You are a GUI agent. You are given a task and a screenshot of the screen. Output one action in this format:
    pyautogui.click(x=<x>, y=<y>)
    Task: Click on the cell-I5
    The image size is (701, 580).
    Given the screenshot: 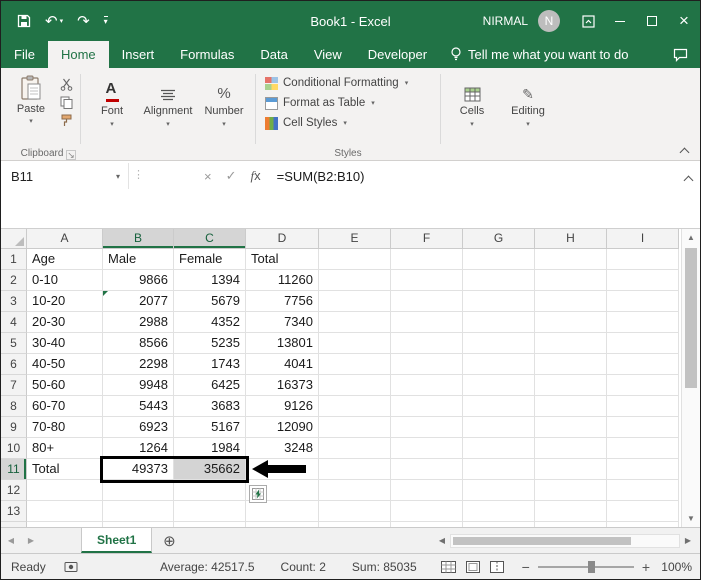 What is the action you would take?
    pyautogui.click(x=643, y=343)
    